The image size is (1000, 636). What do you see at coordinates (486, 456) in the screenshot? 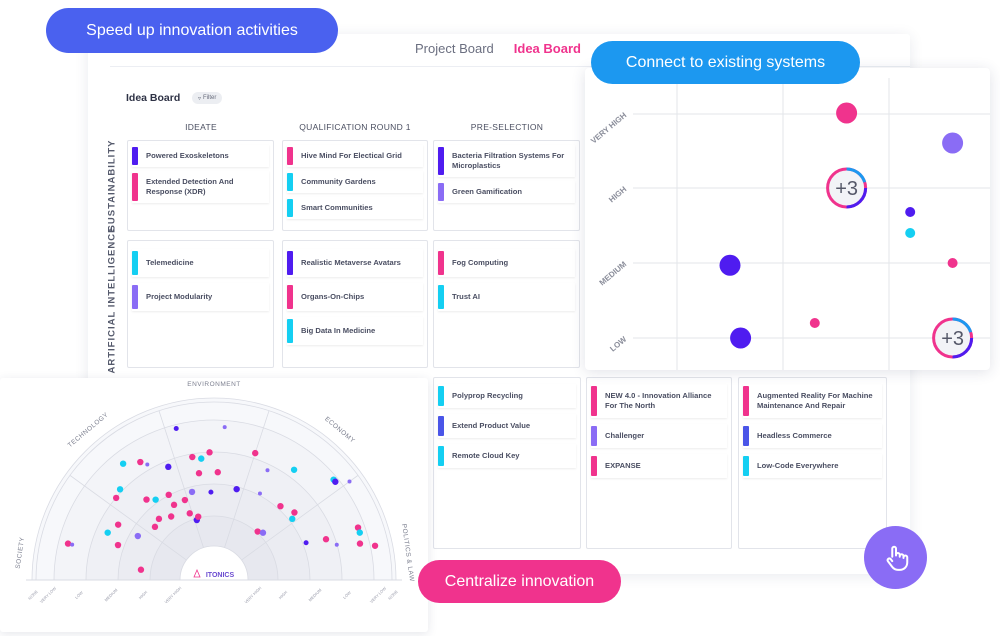
I see `idea-card-label: Remote Cloud Key` at bounding box center [486, 456].